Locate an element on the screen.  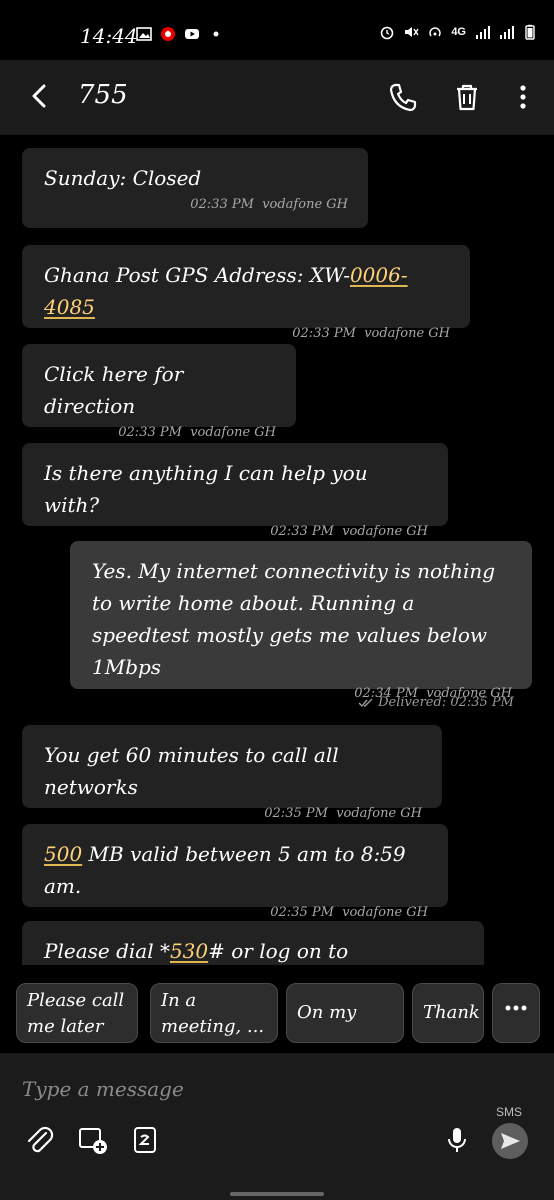
message-text-part: Ghana Post GPS Address: XW- is located at coordinates (197, 275).